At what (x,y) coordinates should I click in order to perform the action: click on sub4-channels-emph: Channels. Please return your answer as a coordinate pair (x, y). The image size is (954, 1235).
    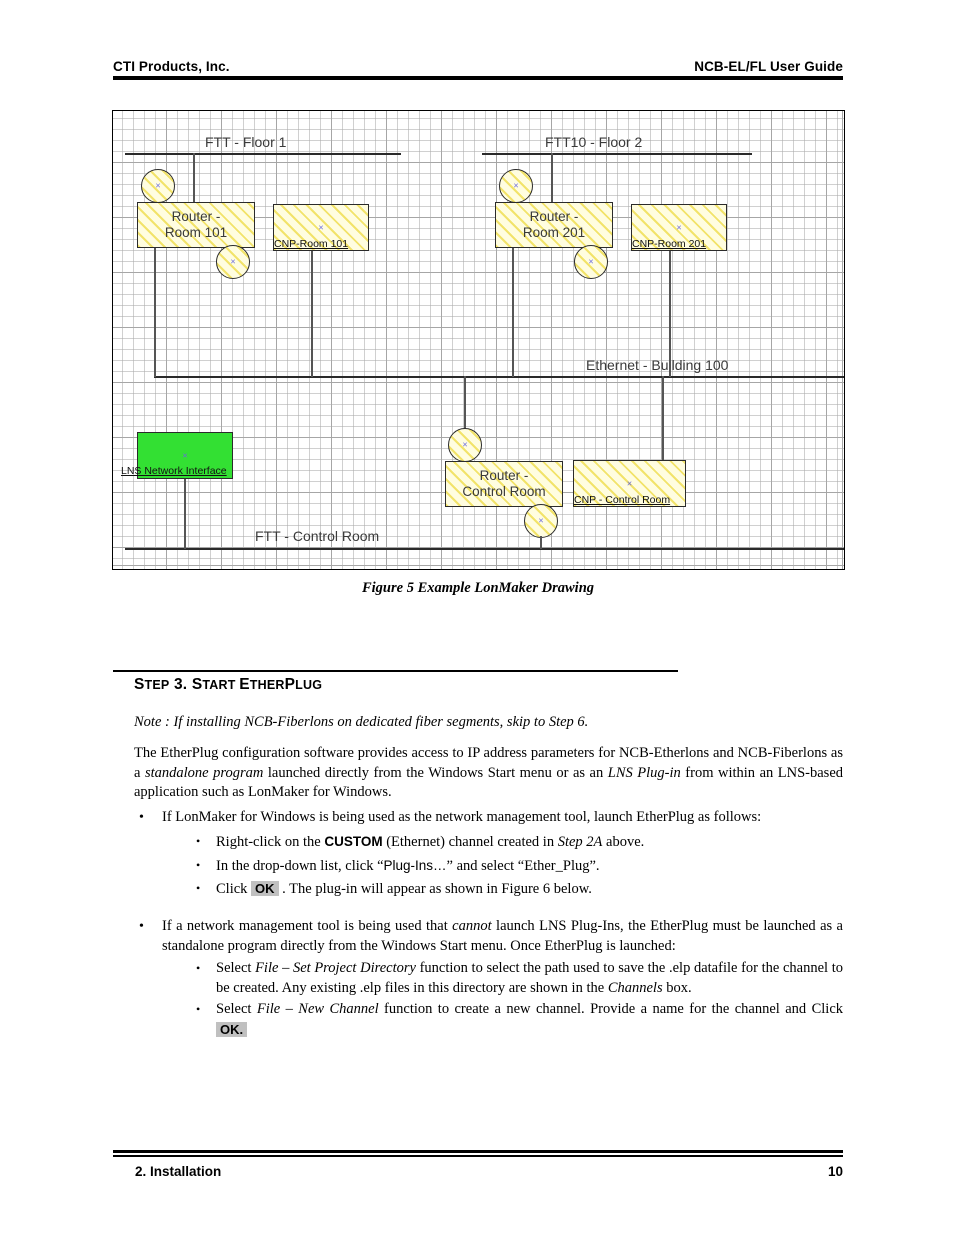
    Looking at the image, I should click on (635, 987).